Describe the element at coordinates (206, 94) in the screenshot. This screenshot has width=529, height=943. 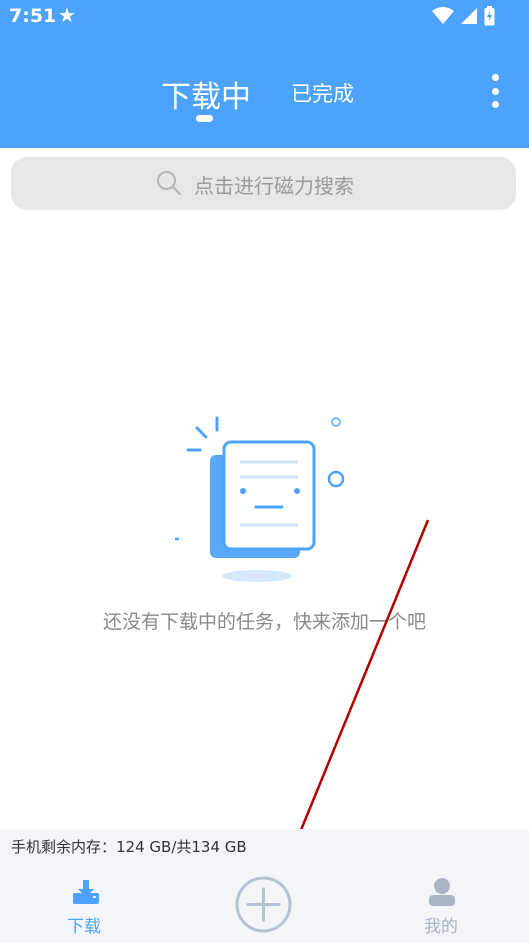
I see `tab-downloading: 下载中` at that location.